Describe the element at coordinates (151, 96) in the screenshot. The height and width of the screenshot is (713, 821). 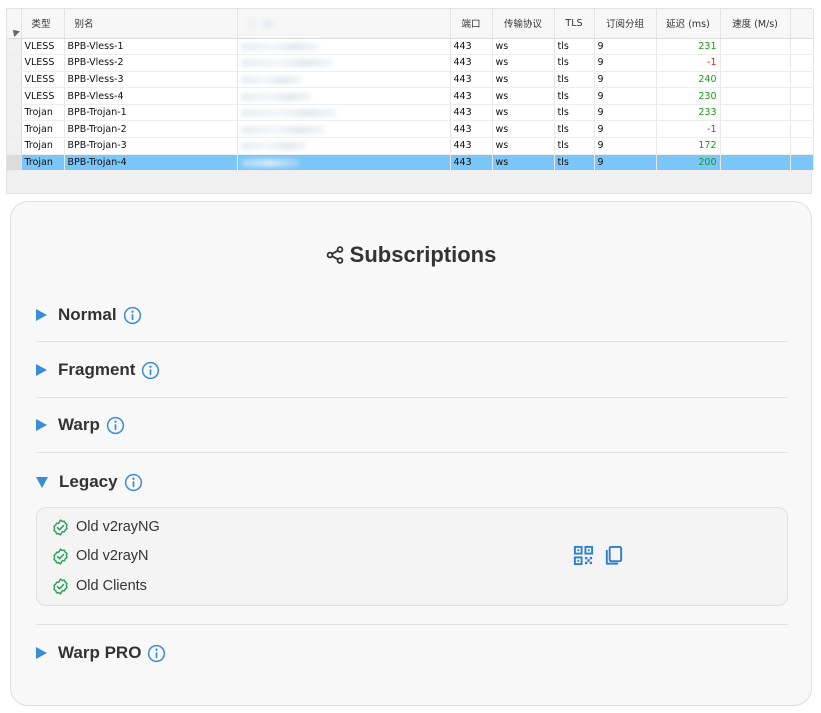
I see `cell-alias: BPB-Vless-4` at that location.